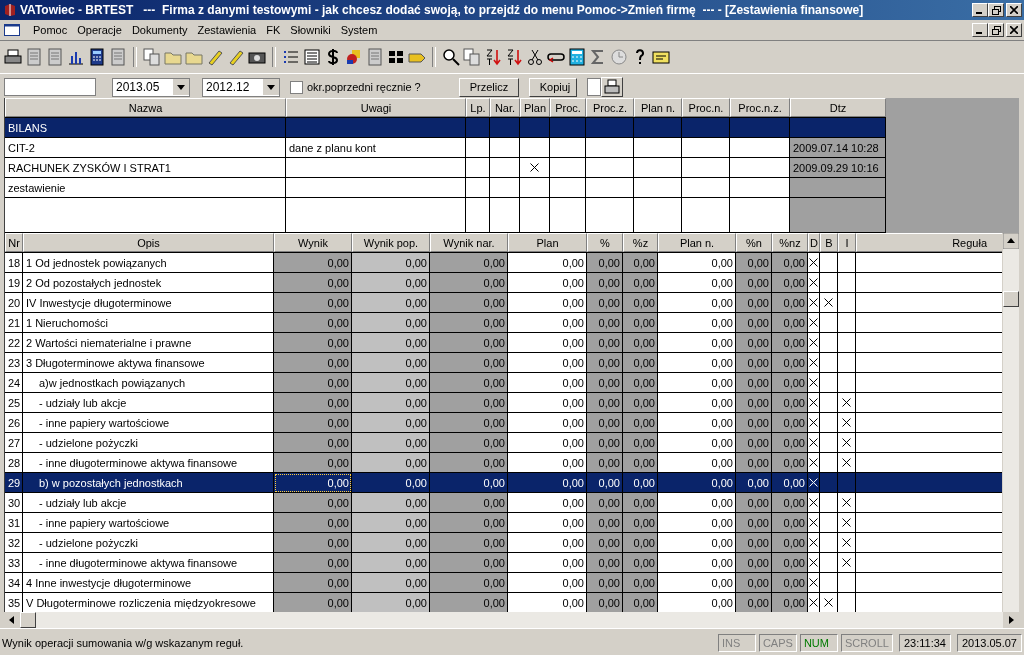  I want to click on column-header: Wynik, so click(313, 242).